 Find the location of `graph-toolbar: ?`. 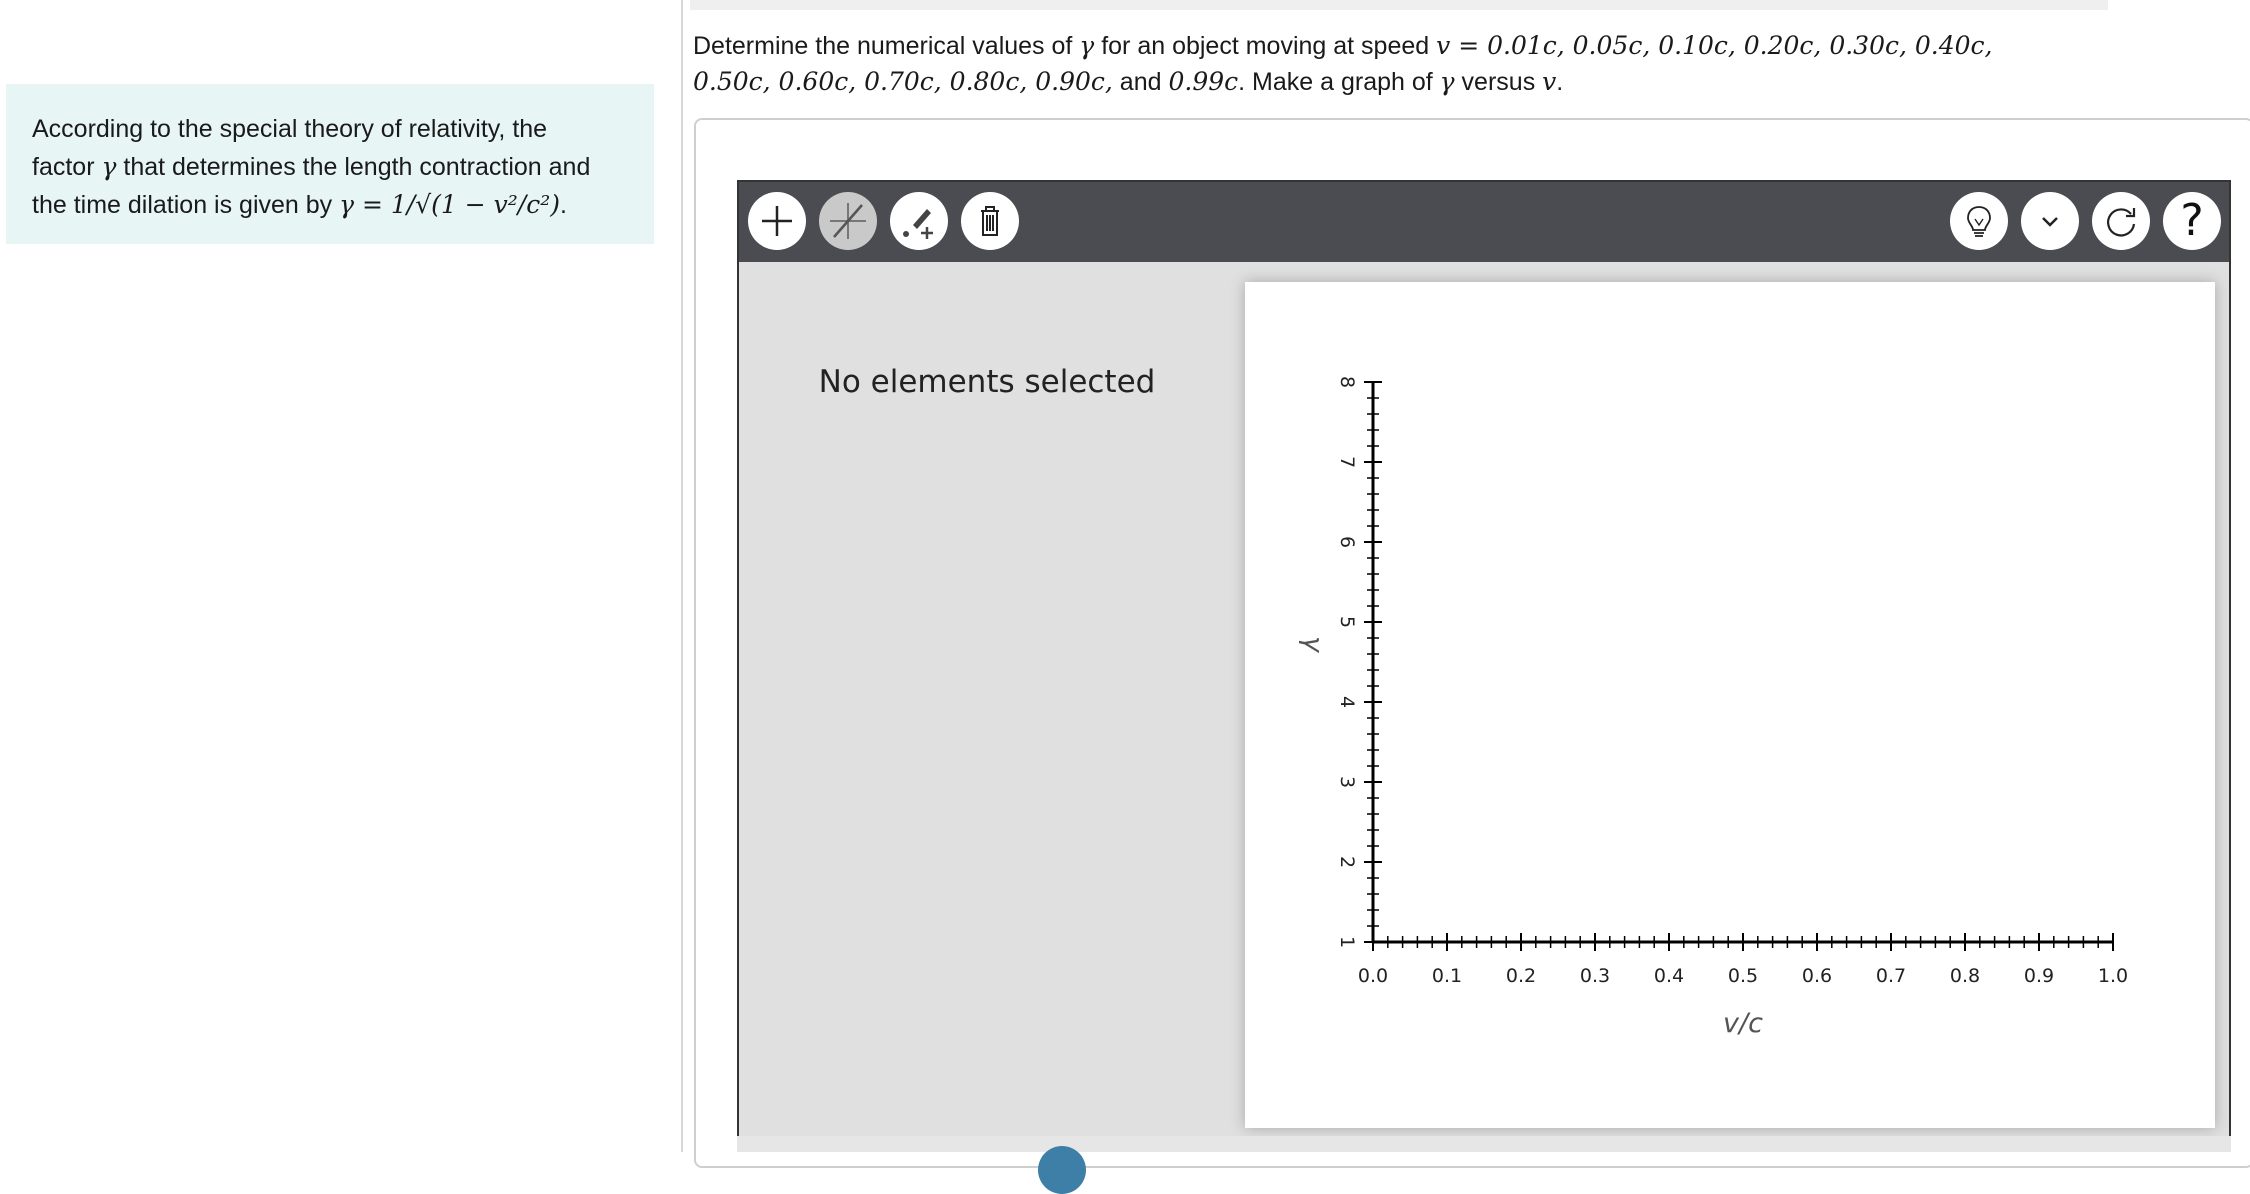

graph-toolbar: ? is located at coordinates (1484, 222).